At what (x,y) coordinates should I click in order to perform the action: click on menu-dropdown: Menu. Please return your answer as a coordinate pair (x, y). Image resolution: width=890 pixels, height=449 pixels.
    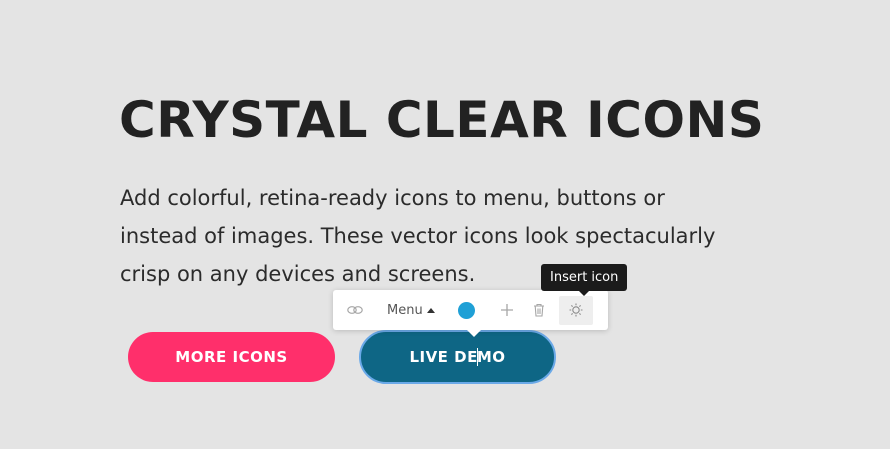
    Looking at the image, I should click on (411, 310).